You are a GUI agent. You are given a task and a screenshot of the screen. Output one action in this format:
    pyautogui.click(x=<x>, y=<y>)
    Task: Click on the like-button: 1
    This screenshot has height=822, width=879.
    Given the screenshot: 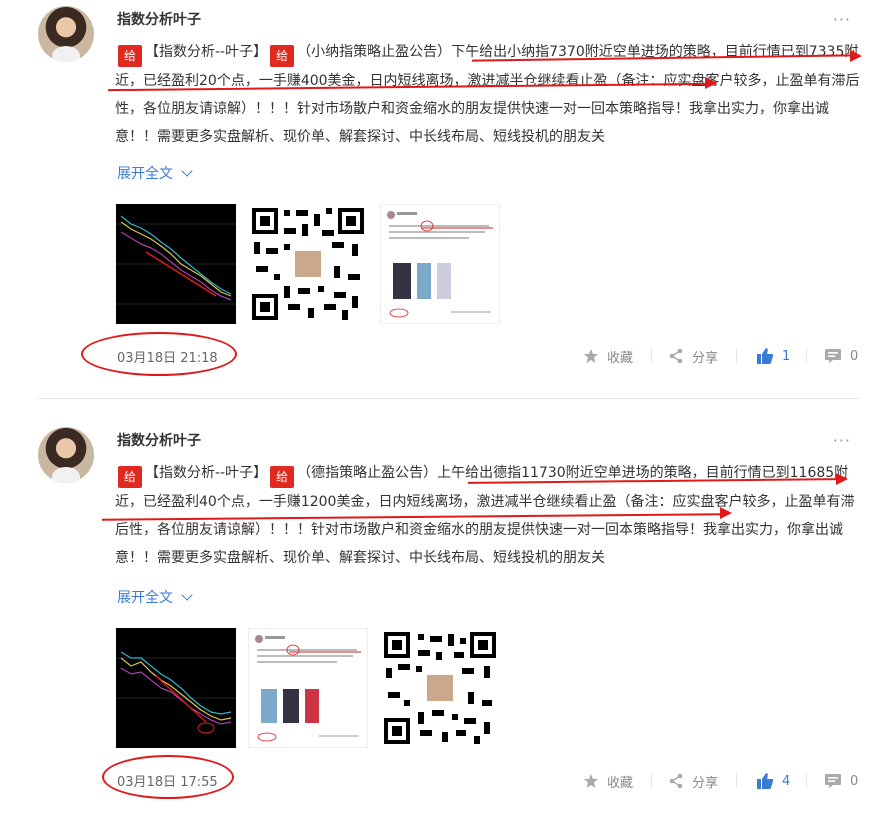 What is the action you would take?
    pyautogui.click(x=773, y=356)
    